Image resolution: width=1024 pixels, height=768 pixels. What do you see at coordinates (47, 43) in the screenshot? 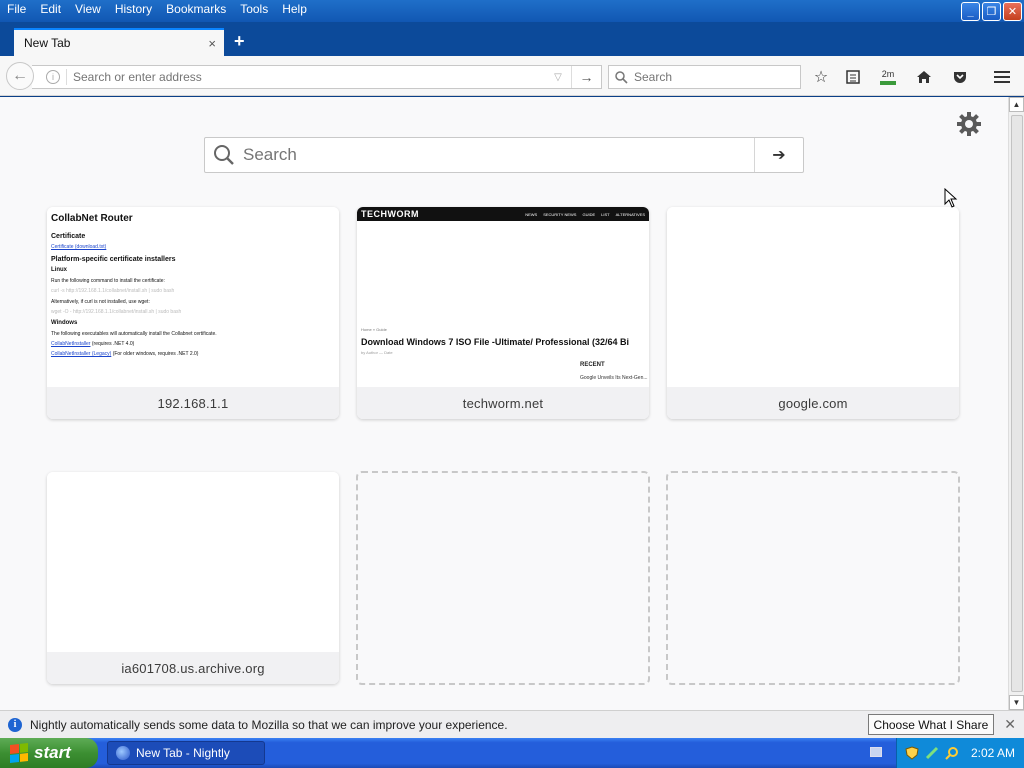
I see `tab-title: New Tab` at bounding box center [47, 43].